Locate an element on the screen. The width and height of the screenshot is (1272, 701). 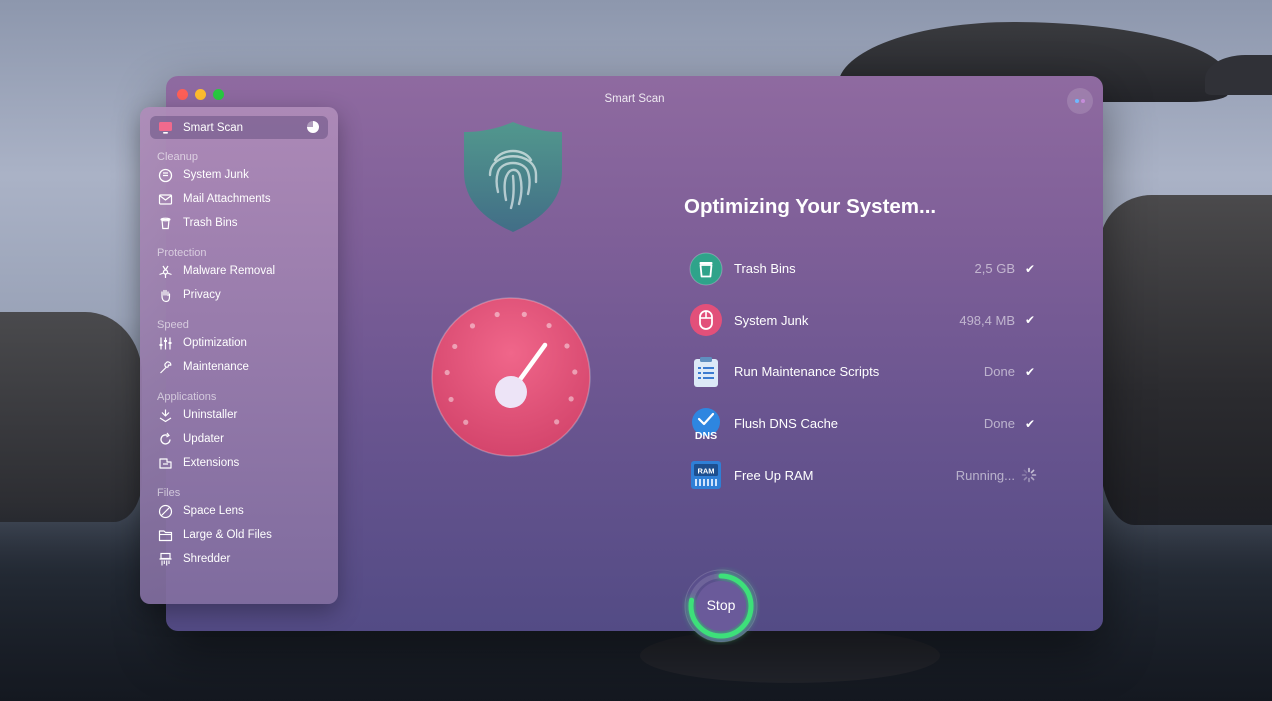
sidebar-item-label: System Junk is located at coordinates (216, 175).